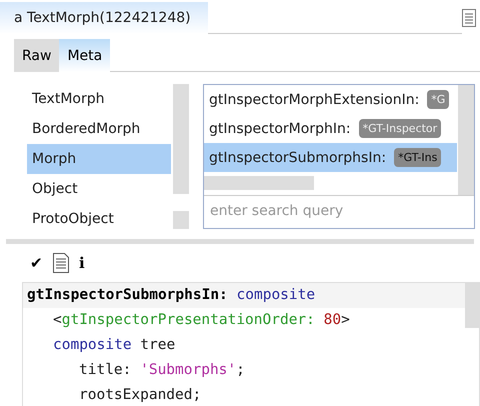 The height and width of the screenshot is (406, 480). Describe the element at coordinates (37, 55) in the screenshot. I see `tab: Raw` at that location.